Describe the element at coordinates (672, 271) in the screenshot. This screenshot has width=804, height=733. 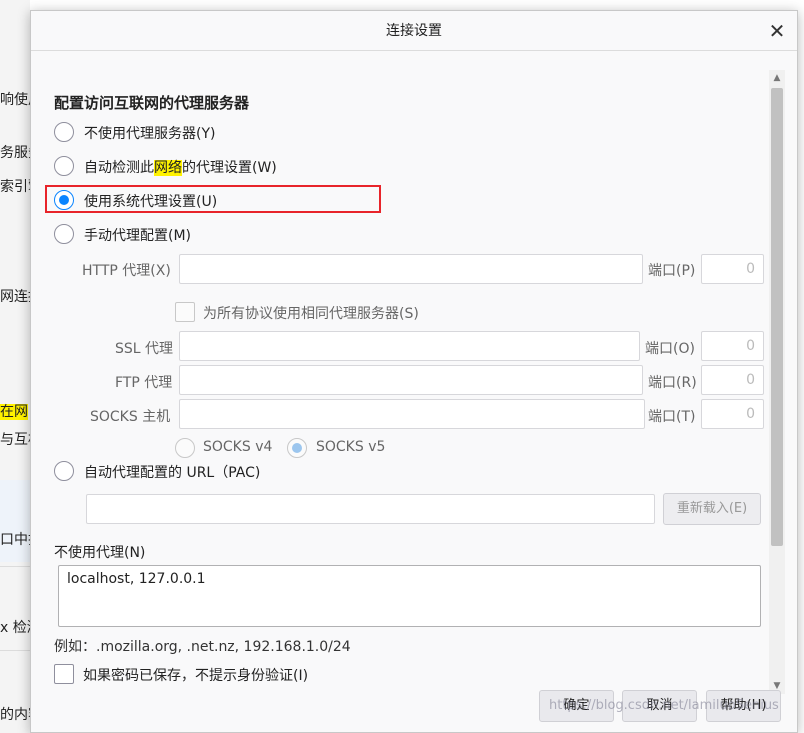
I see `http-port-label: 端口(P)` at that location.